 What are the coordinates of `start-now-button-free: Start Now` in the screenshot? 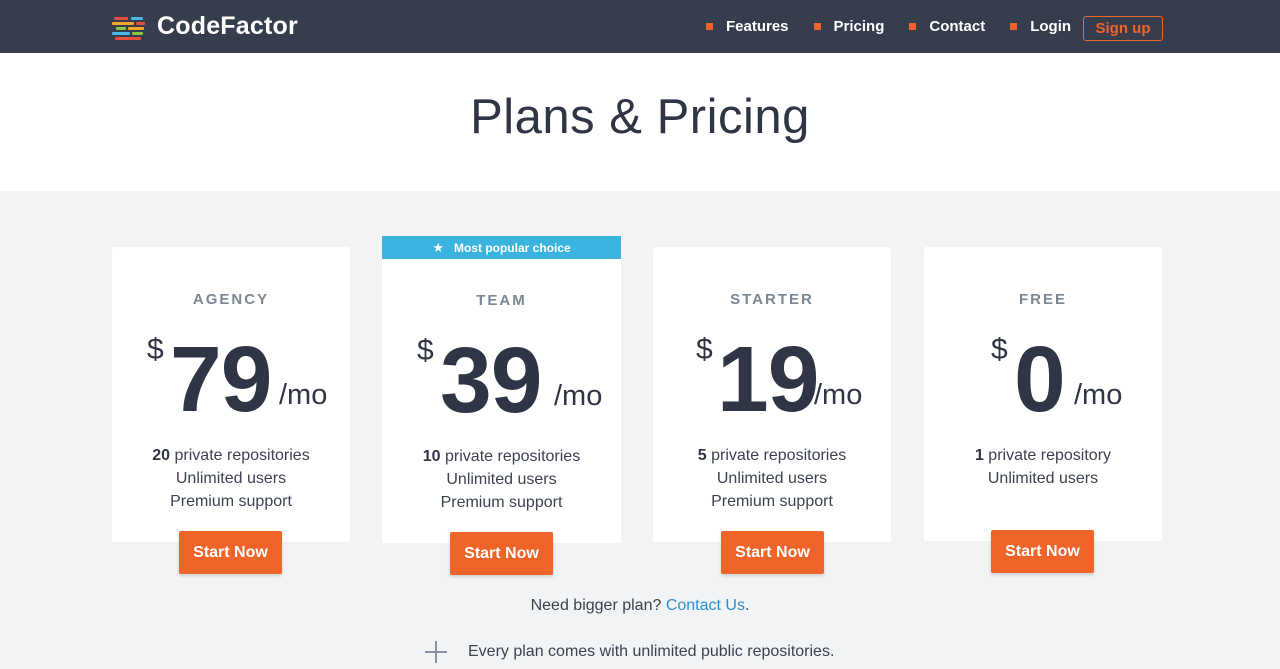 It's located at (1042, 551).